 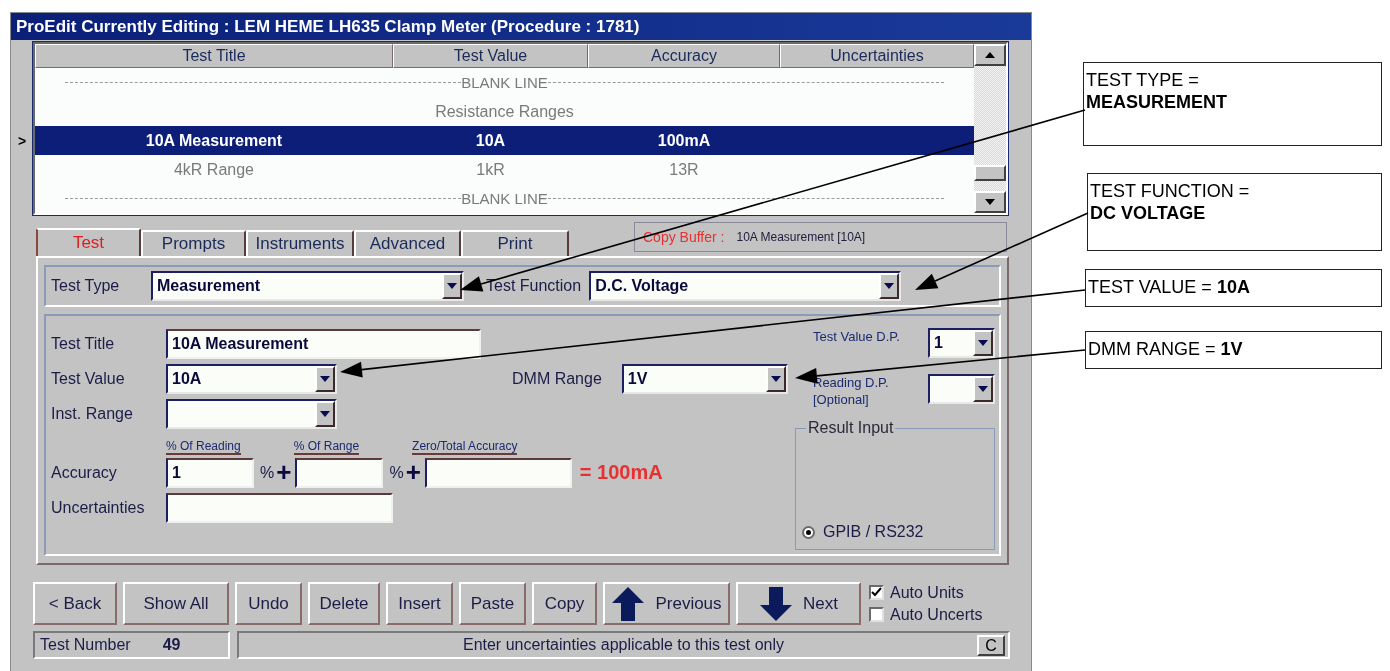 I want to click on field-label: Test Function, so click(x=534, y=286).